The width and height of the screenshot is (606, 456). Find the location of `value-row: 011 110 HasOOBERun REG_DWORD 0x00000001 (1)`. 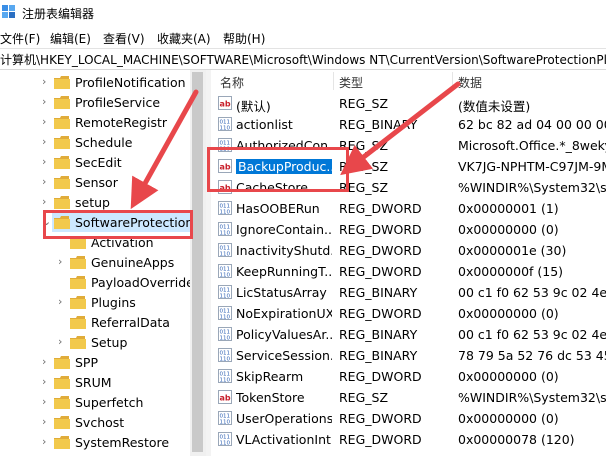

value-row: 011 110 HasOOBERun REG_DWORD 0x00000001 (1) is located at coordinates (409, 208).